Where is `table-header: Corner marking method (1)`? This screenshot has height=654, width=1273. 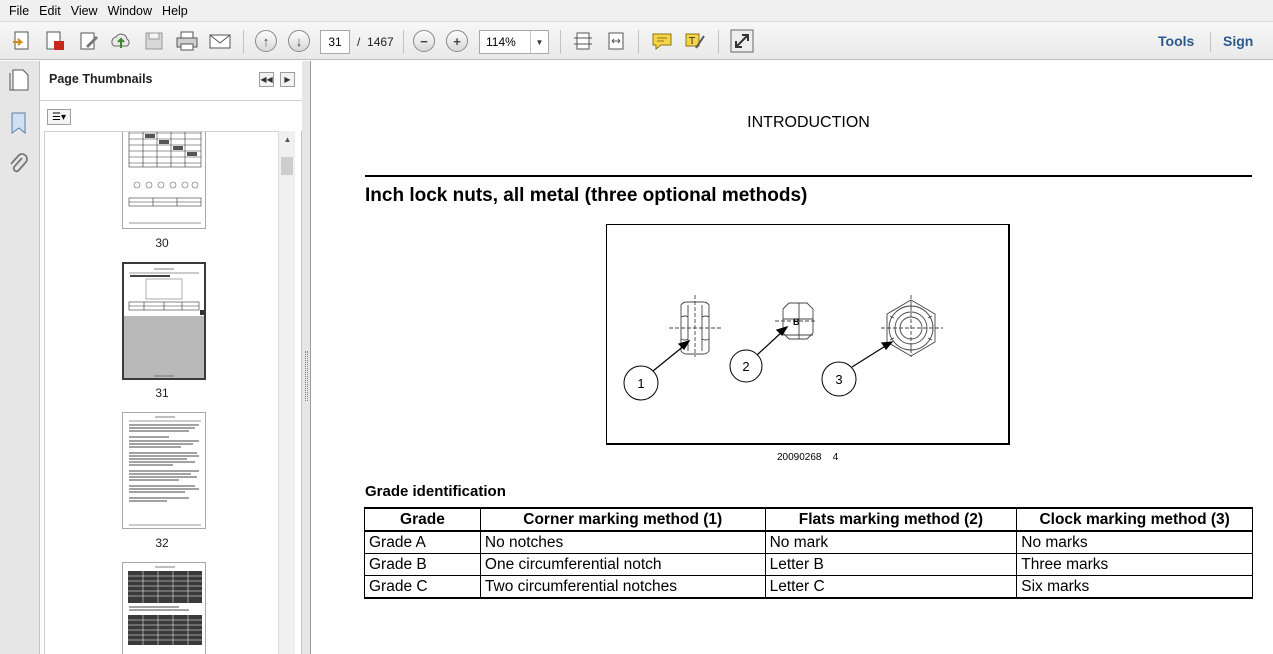
table-header: Corner marking method (1) is located at coordinates (622, 519).